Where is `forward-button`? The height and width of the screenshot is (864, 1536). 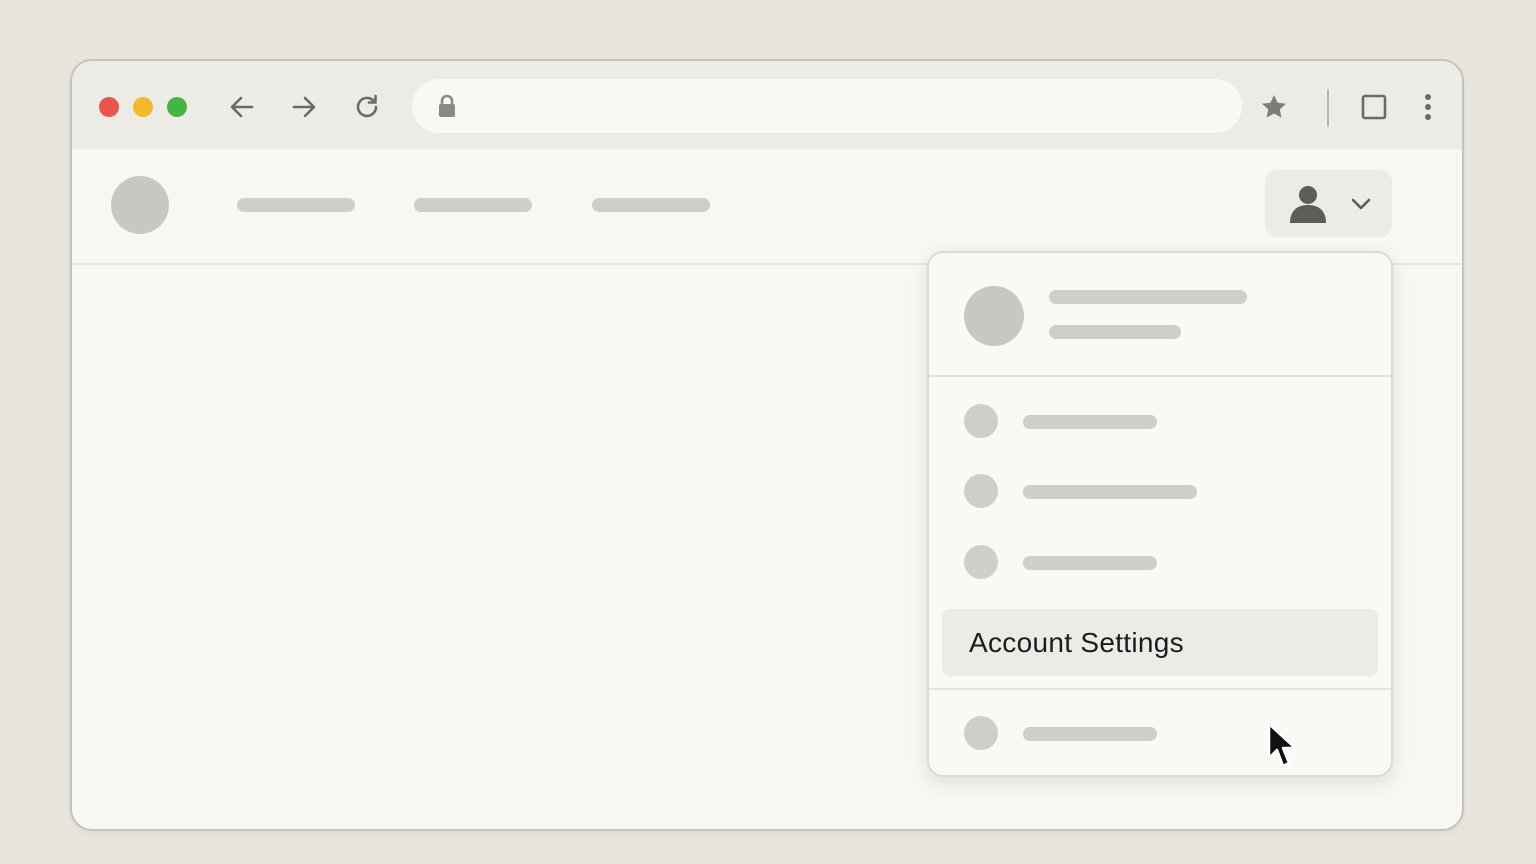
forward-button is located at coordinates (304, 107).